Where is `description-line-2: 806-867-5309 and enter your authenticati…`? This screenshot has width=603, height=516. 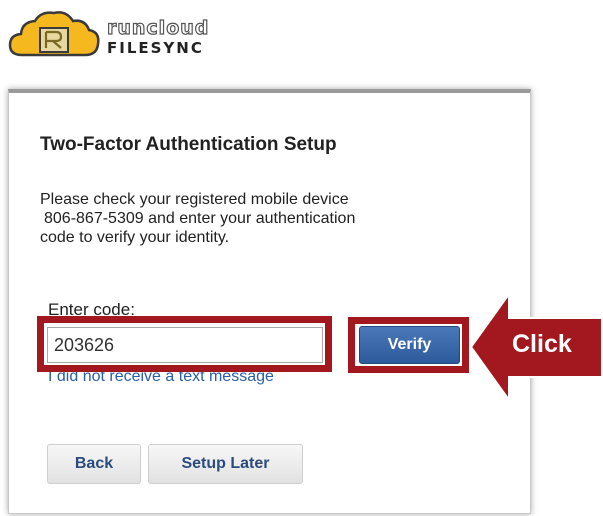
description-line-2: 806-867-5309 and enter your authenticati… is located at coordinates (240, 218).